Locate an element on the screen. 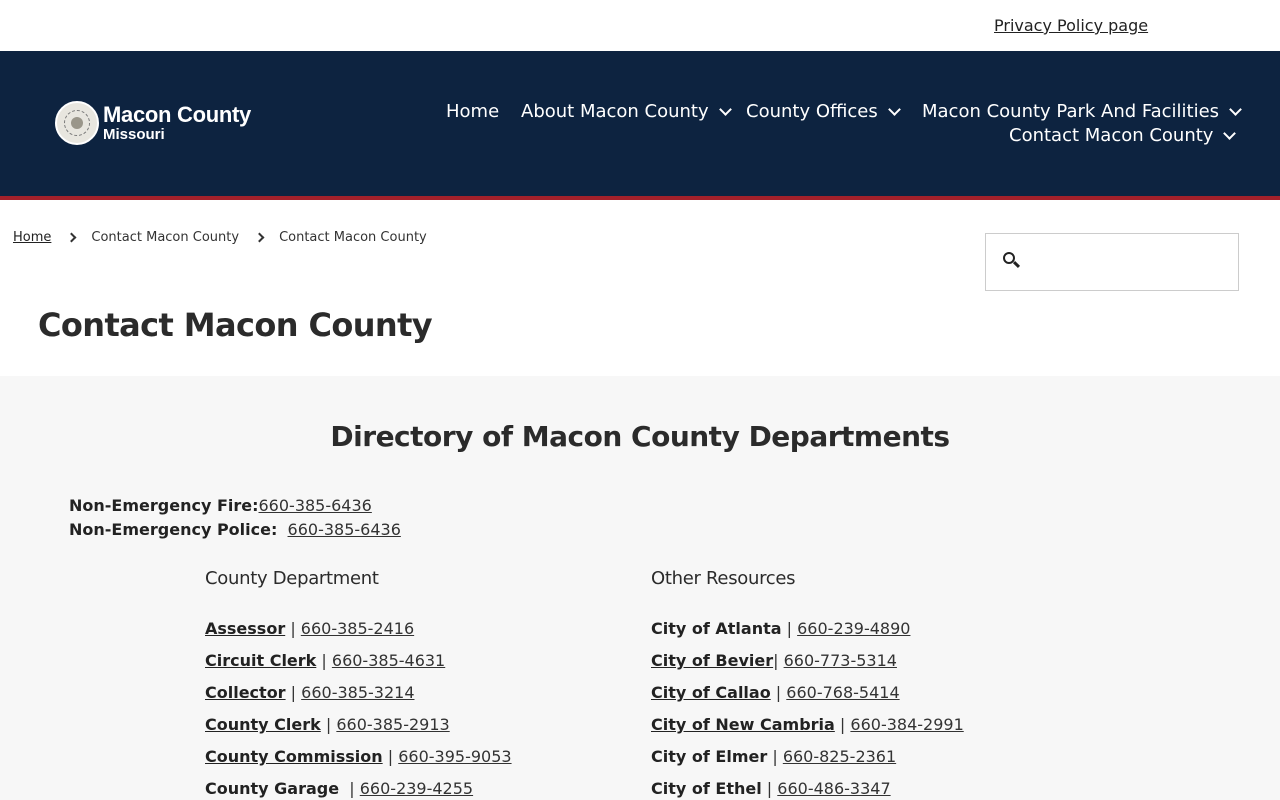 The height and width of the screenshot is (800, 1280). phone-link: 660-239-4890 is located at coordinates (853, 628).